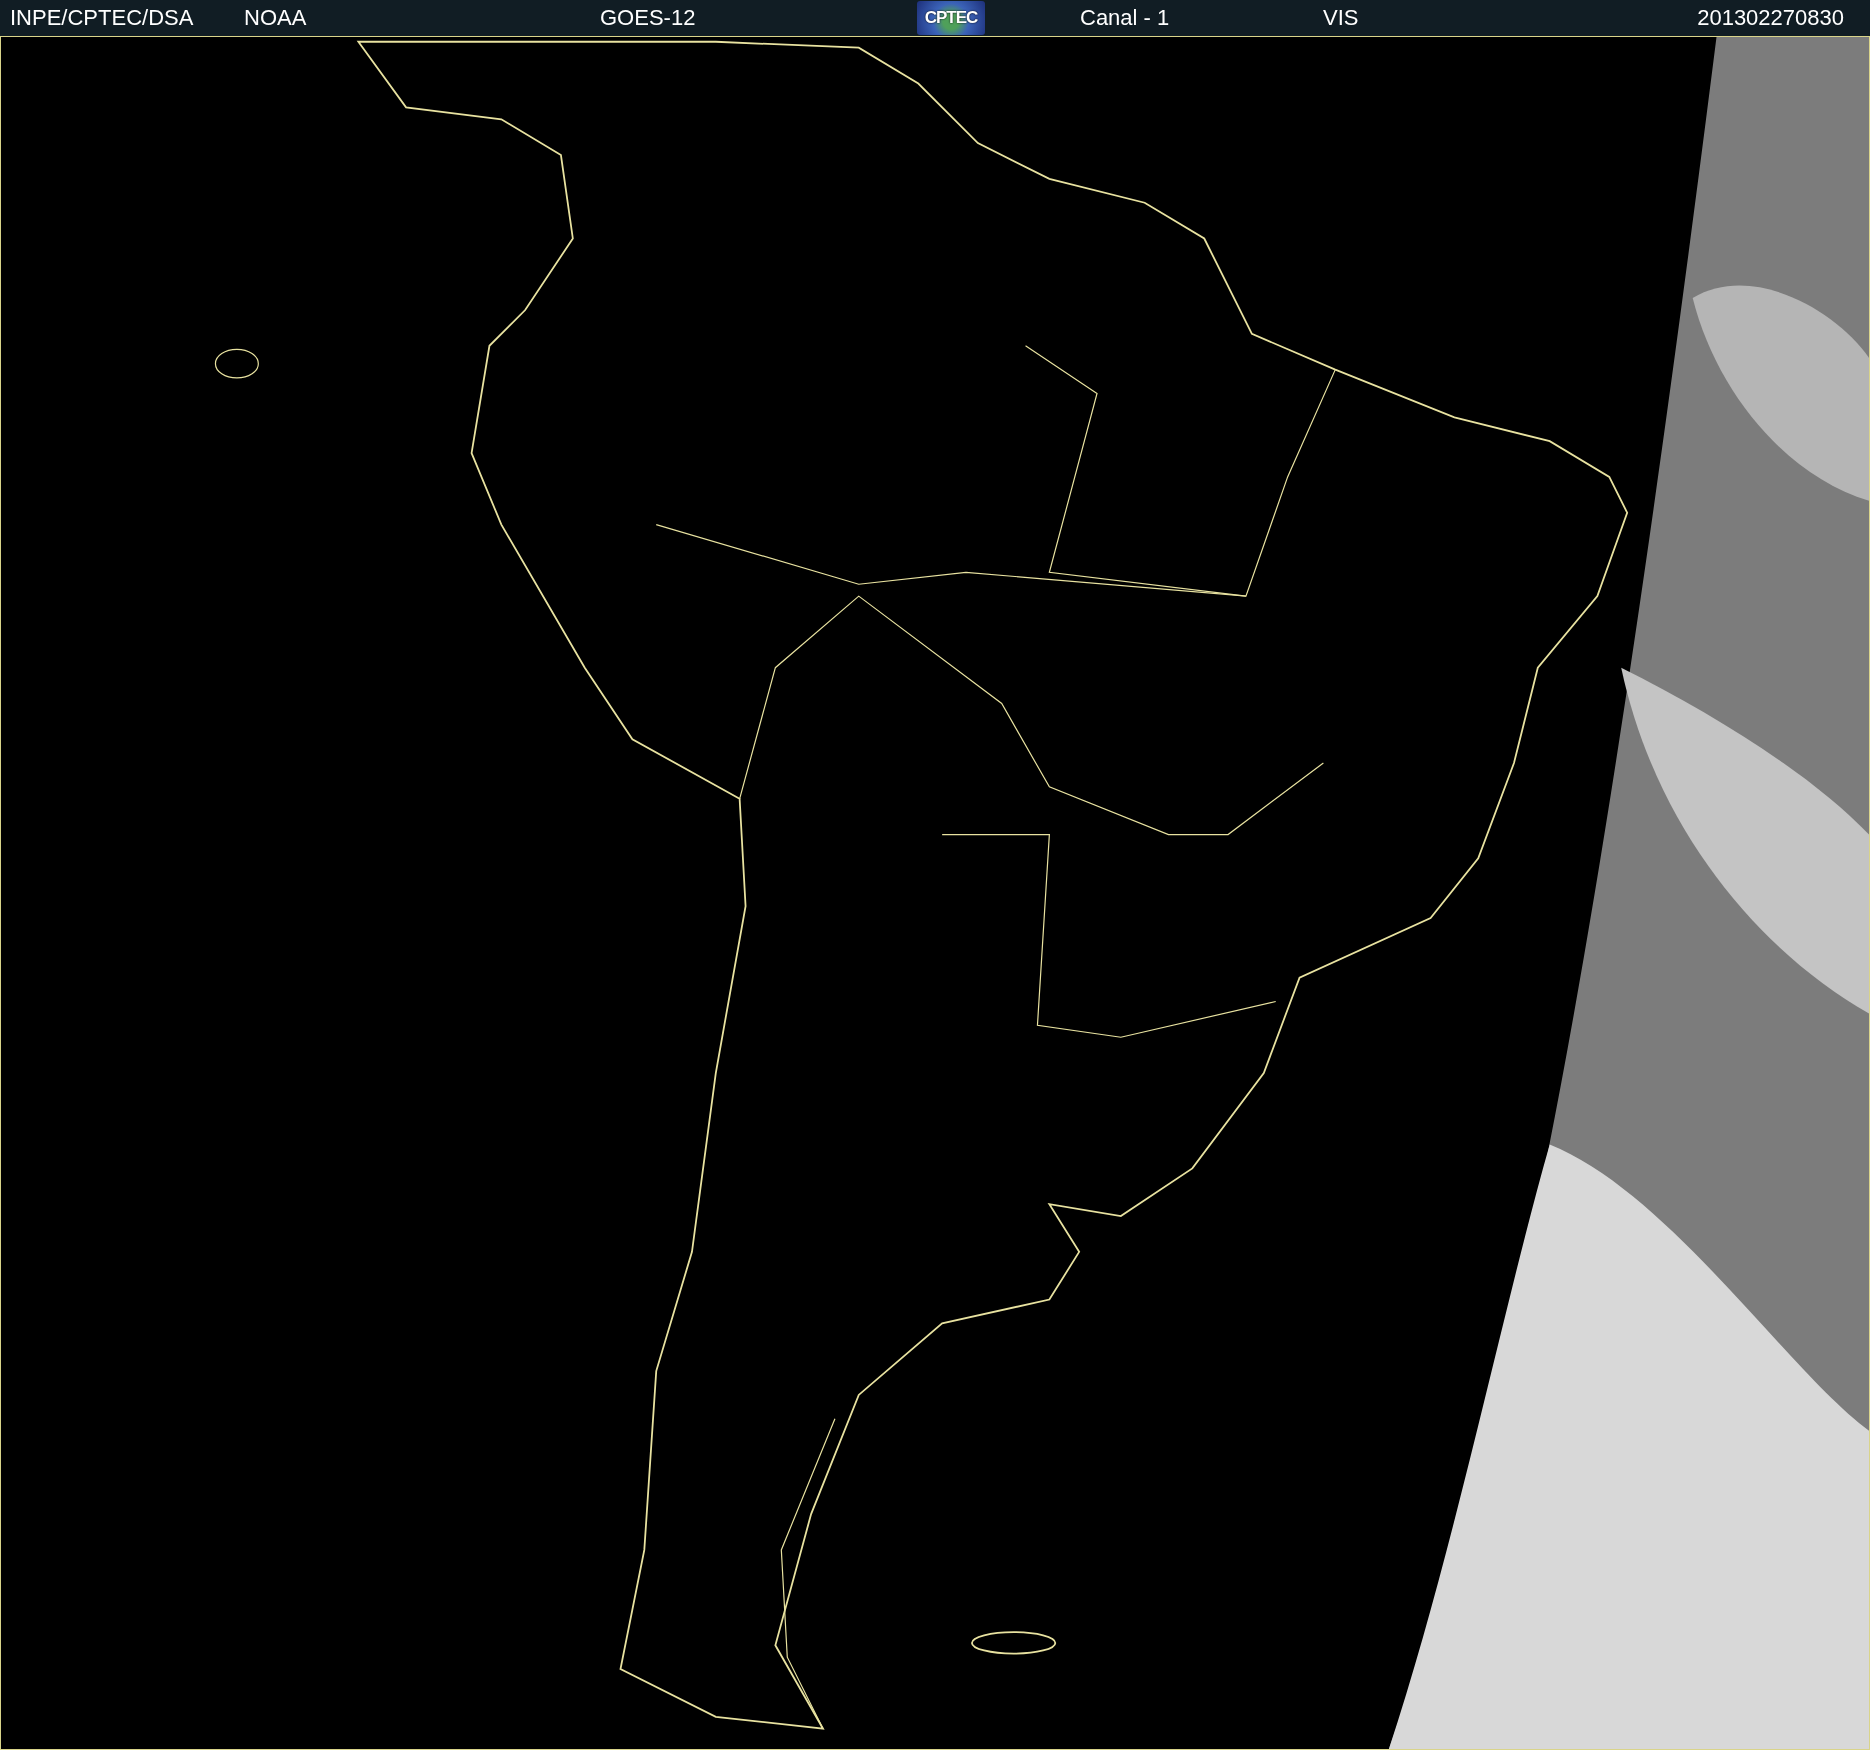 The height and width of the screenshot is (1750, 1870). What do you see at coordinates (1125, 18) in the screenshot?
I see `channel-label: Canal - 1` at bounding box center [1125, 18].